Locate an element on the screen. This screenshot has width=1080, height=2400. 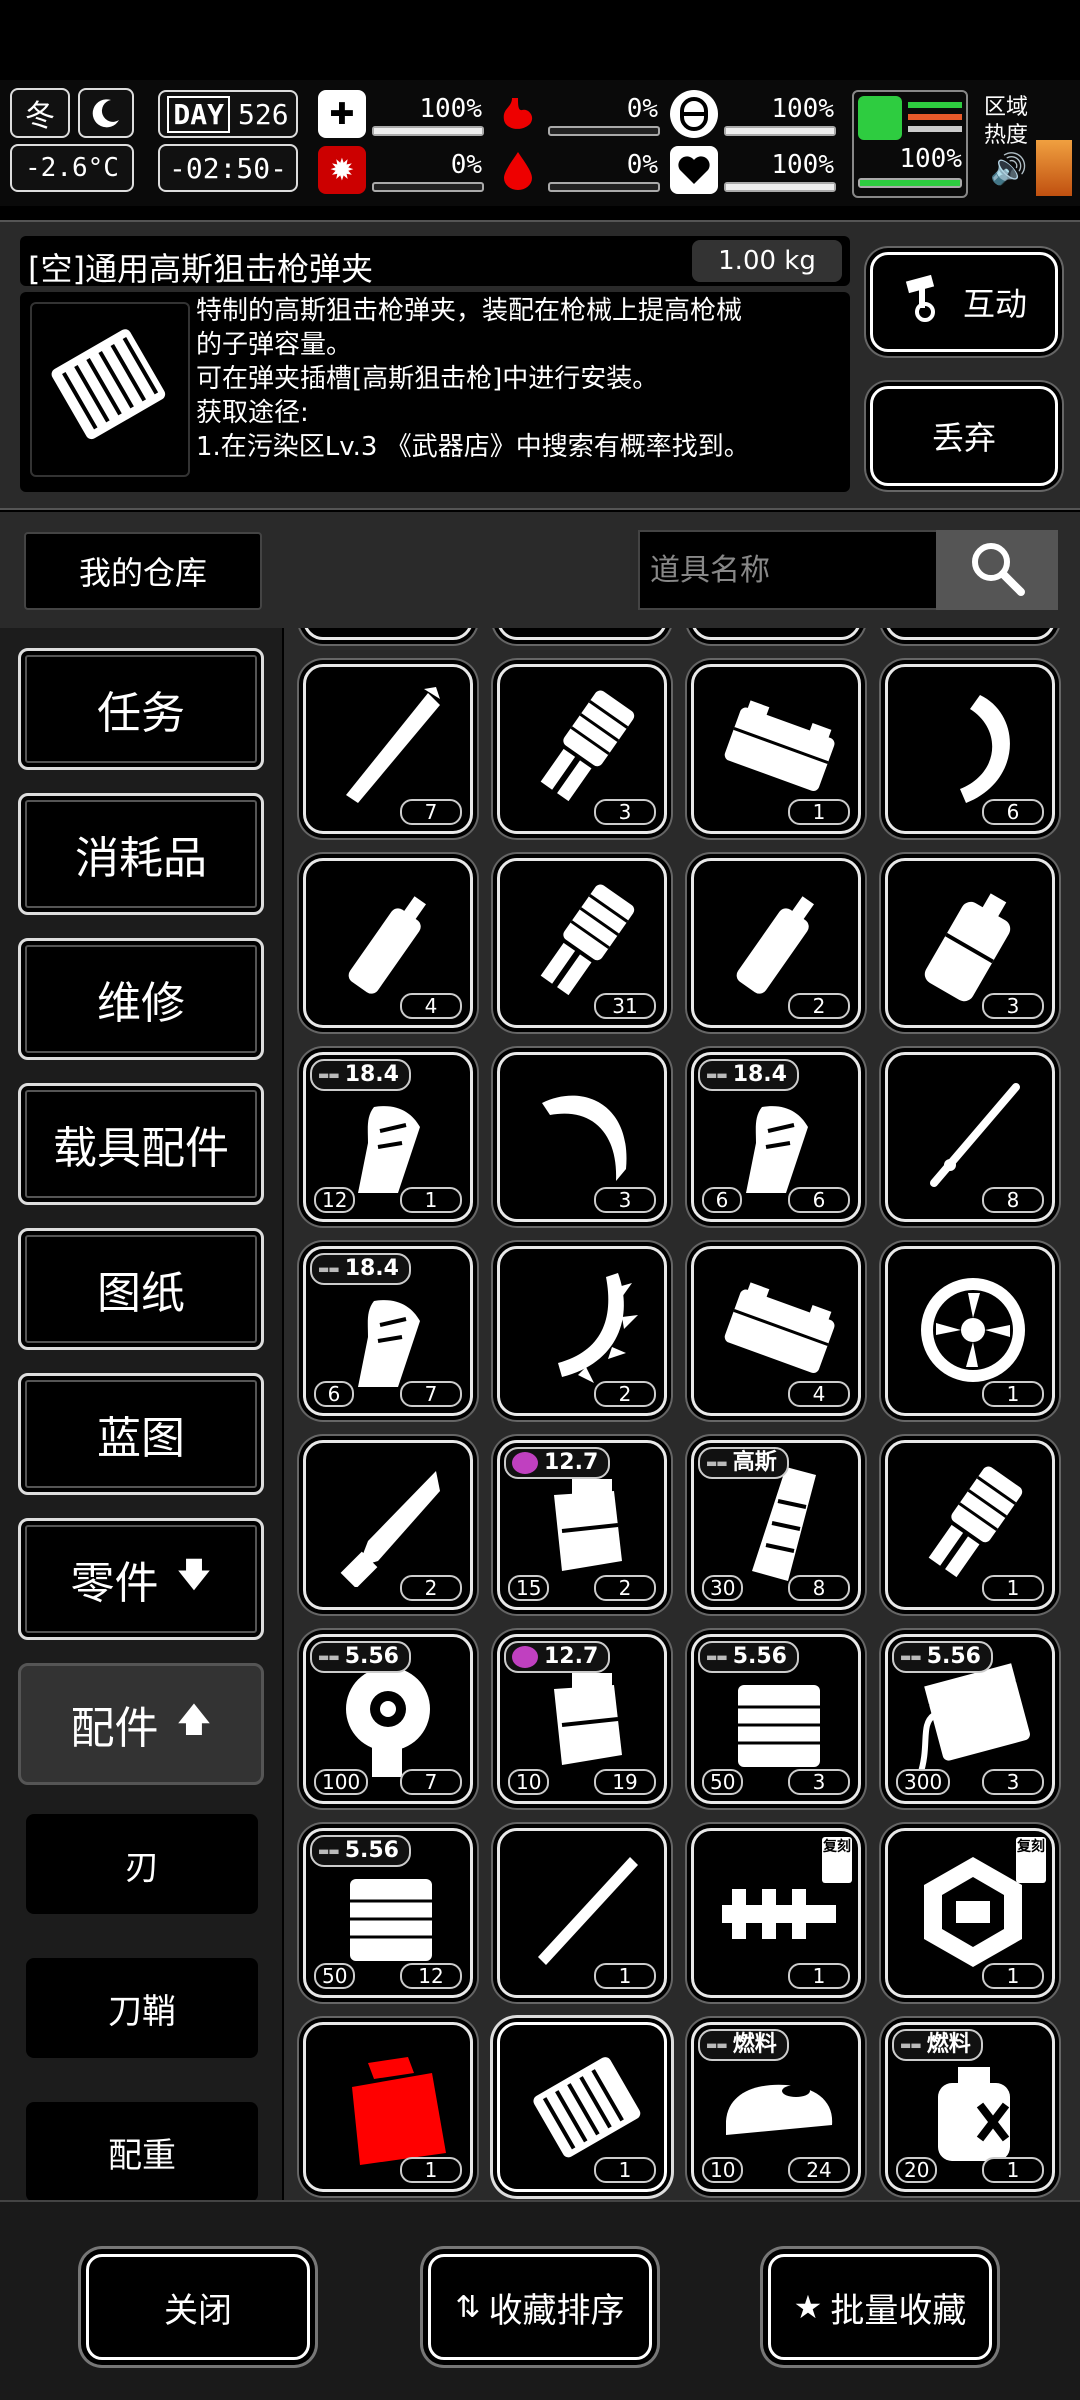
item-slot: ▬▬ 18.4 12 1 is located at coordinates (388, 1137).